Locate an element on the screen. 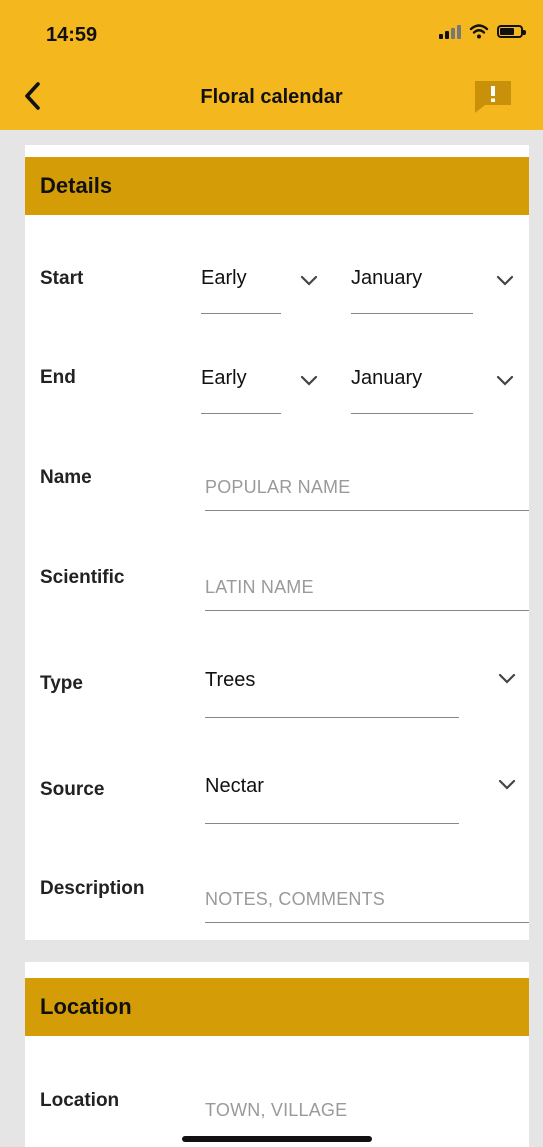 Image resolution: width=543 pixels, height=1147 pixels. start-month-select: January is located at coordinates (436, 285).